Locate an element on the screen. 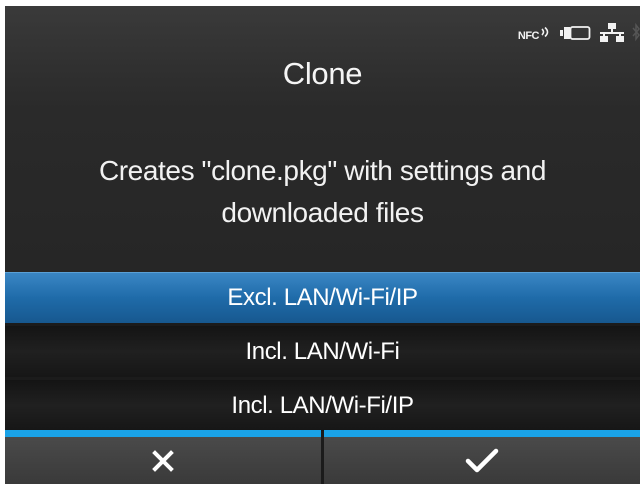 Image resolution: width=640 pixels, height=484 pixels. page-title: Clone is located at coordinates (322, 73).